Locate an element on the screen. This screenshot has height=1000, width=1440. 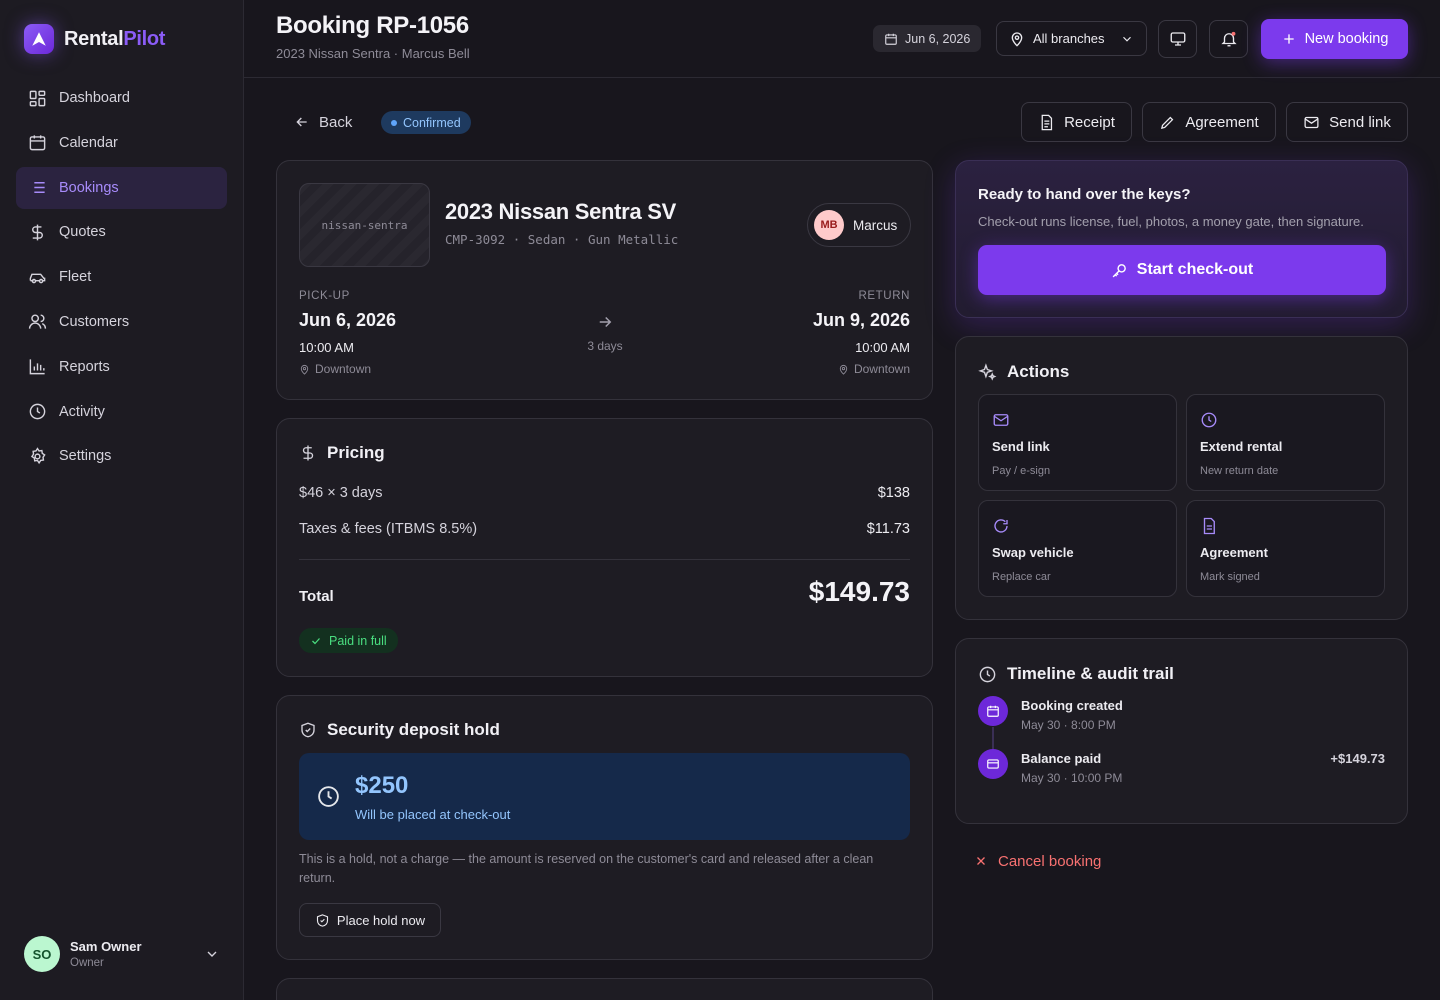
mail-icon is located at coordinates (1001, 420).